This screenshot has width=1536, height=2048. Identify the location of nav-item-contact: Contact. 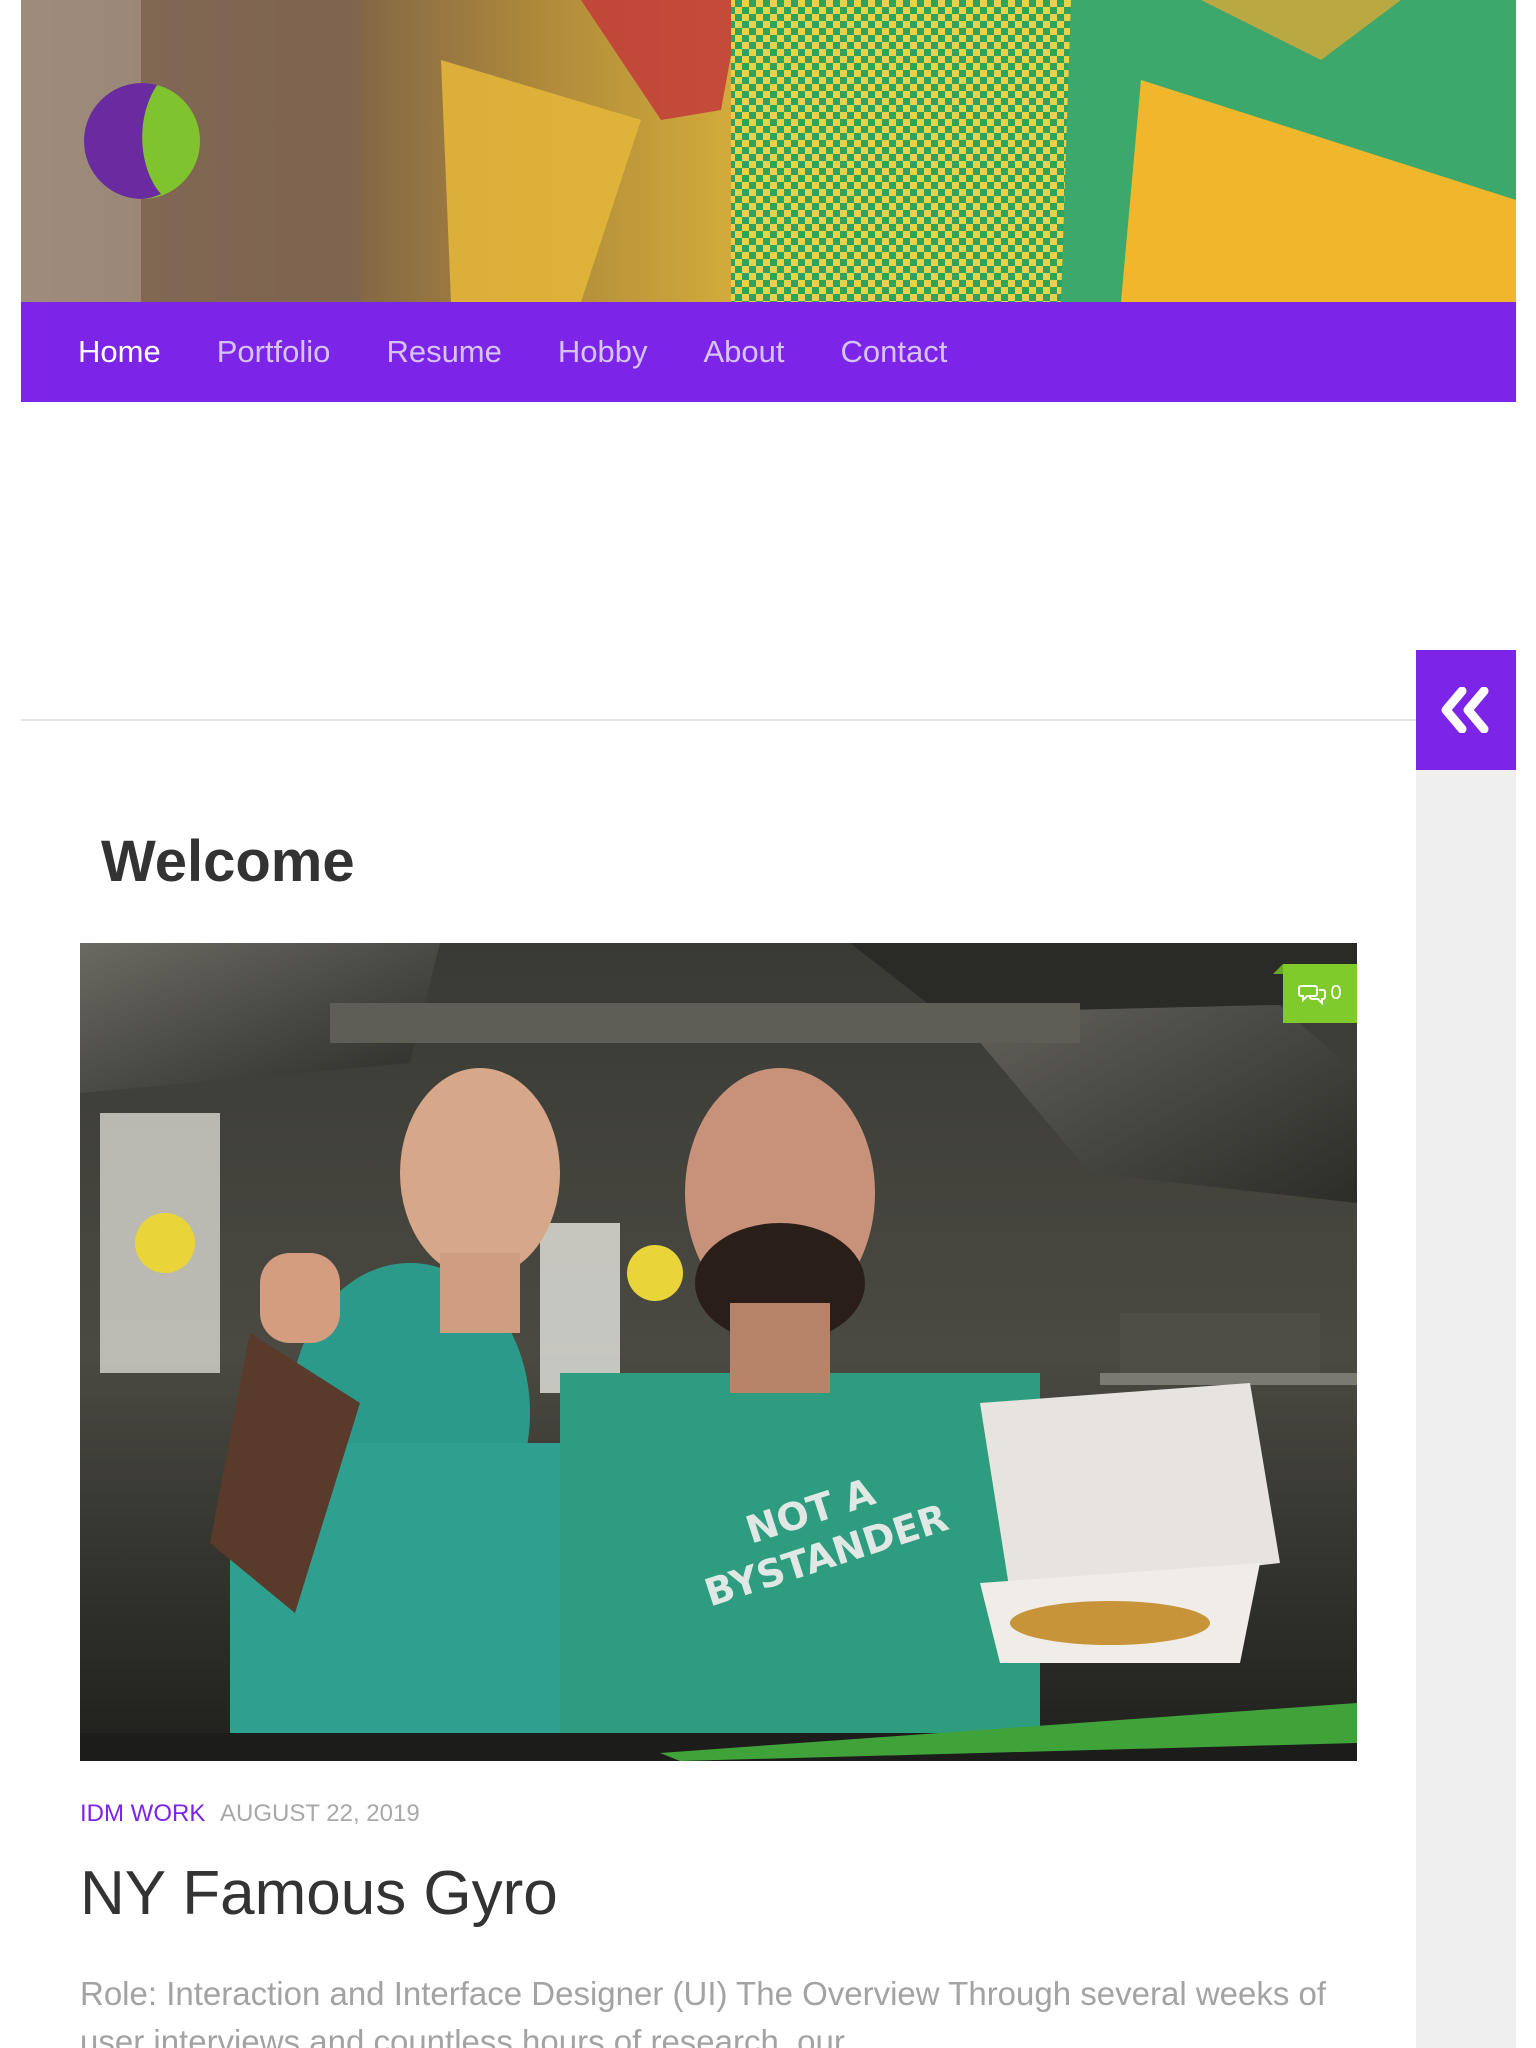
(894, 352).